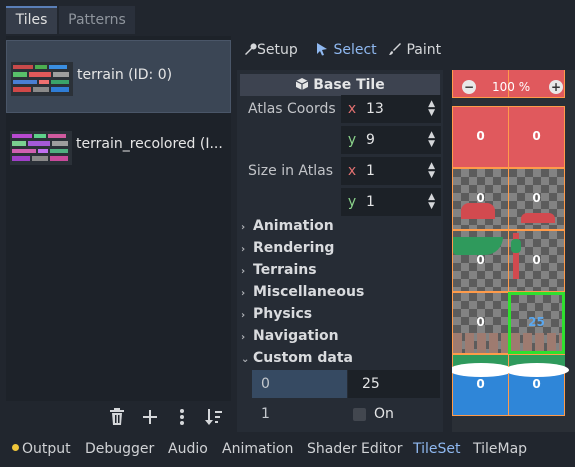  What do you see at coordinates (117, 417) in the screenshot?
I see `trash-icon` at bounding box center [117, 417].